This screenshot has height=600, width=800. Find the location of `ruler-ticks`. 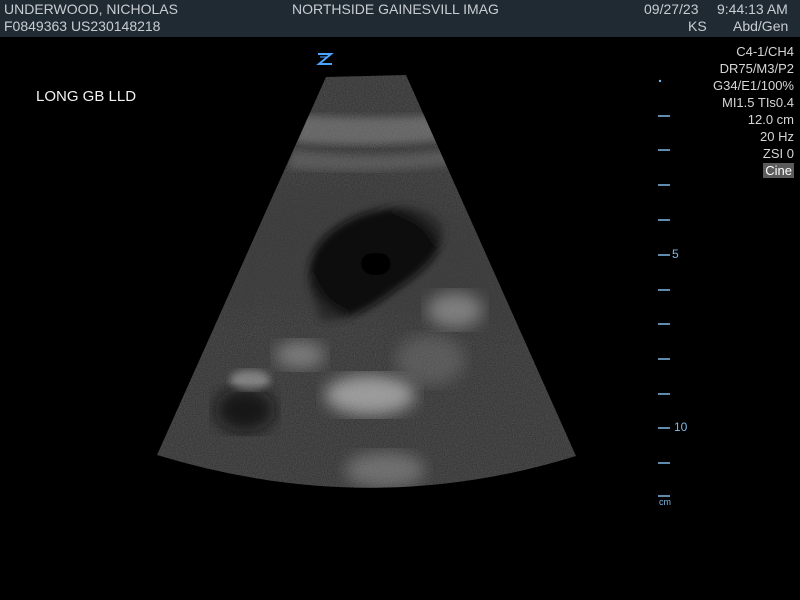

ruler-ticks is located at coordinates (664, 306).